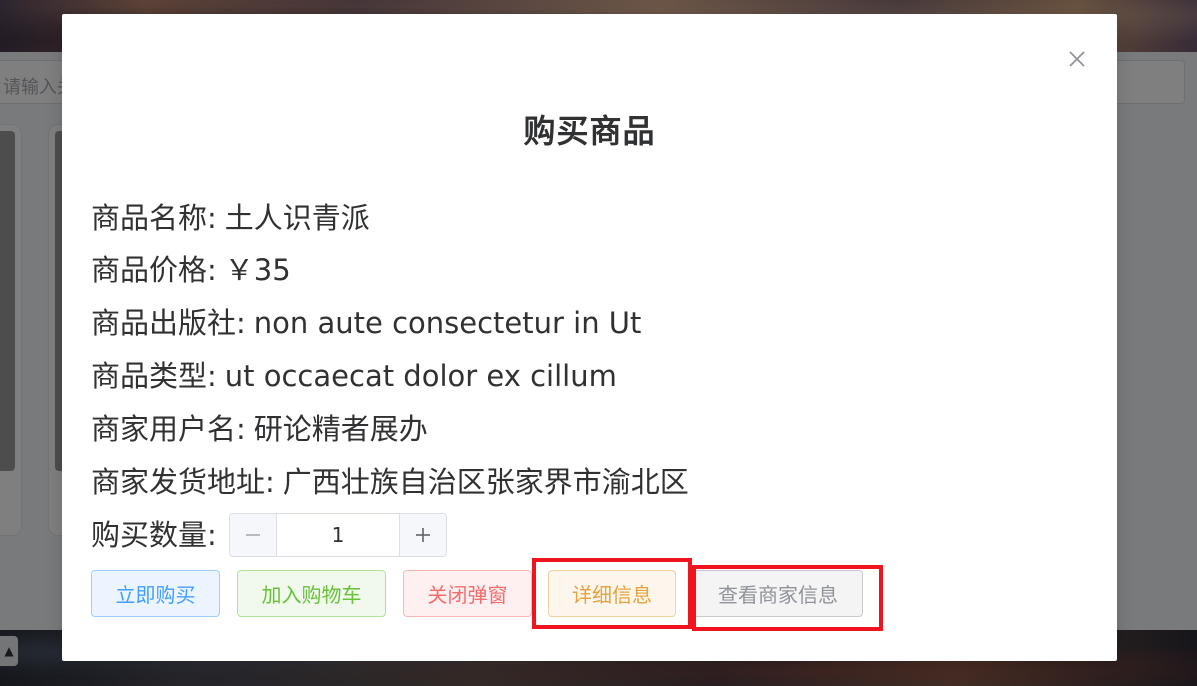 The width and height of the screenshot is (1197, 686). I want to click on view-merchant-button: 查看商家信息, so click(778, 593).